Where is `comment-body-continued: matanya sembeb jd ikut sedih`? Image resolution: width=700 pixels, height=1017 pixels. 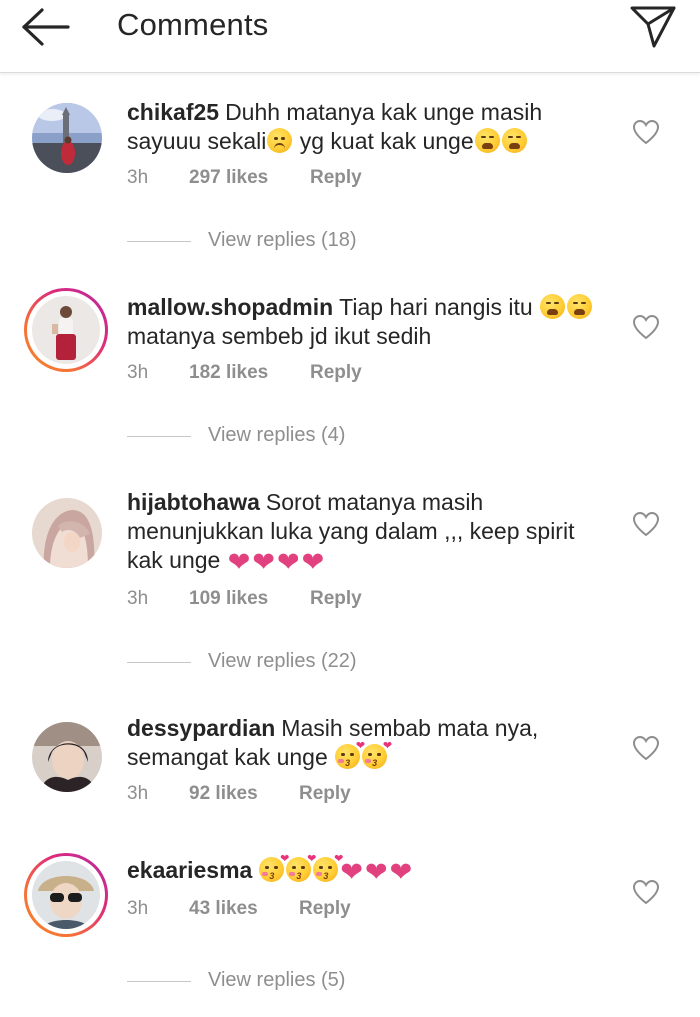
comment-body-continued: matanya sembeb jd ikut sedih is located at coordinates (279, 336).